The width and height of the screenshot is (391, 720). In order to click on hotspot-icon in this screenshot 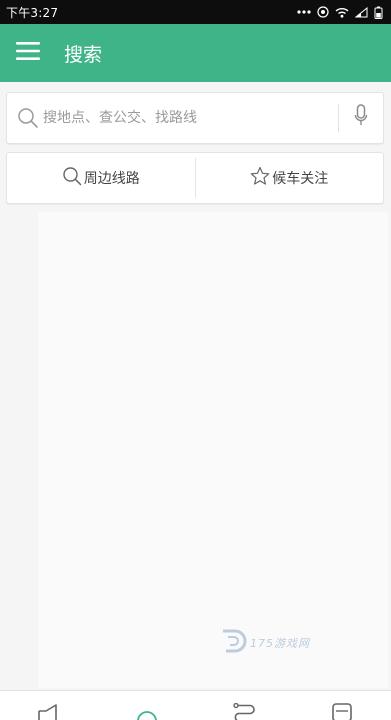, I will do `click(323, 12)`.